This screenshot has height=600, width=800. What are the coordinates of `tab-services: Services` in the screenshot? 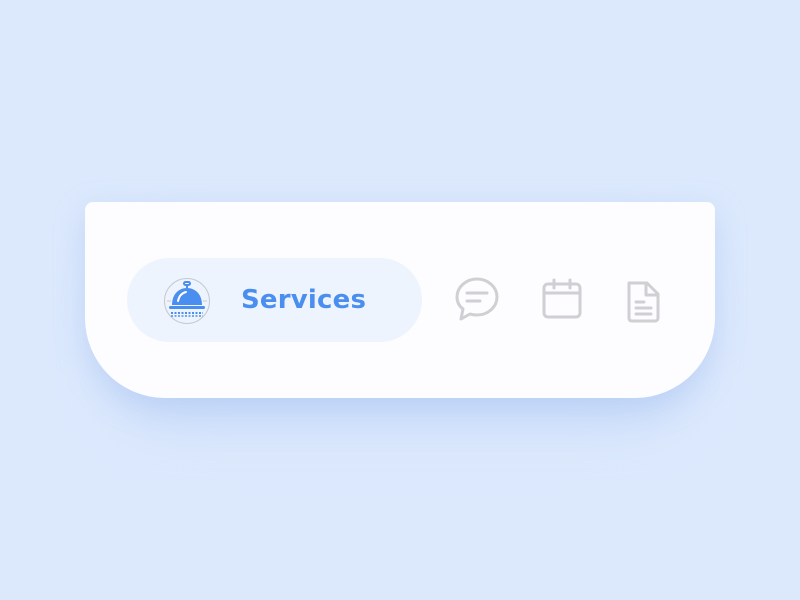 It's located at (274, 300).